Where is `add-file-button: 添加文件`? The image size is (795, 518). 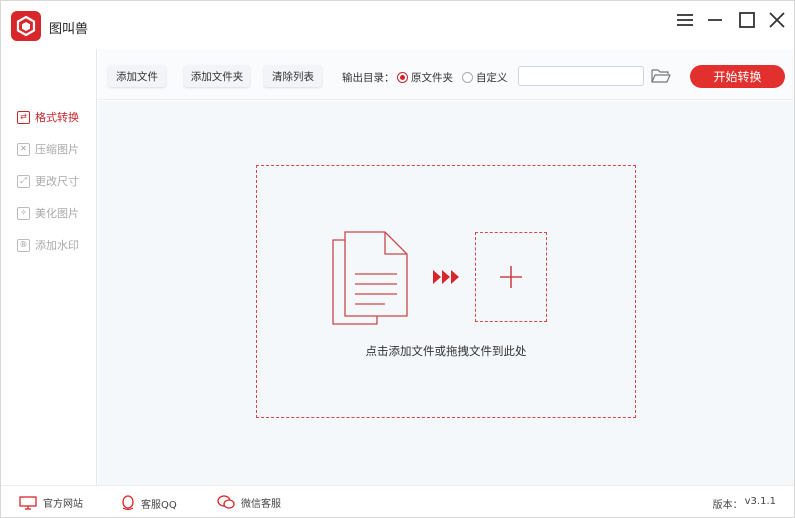
add-file-button: 添加文件 is located at coordinates (137, 76).